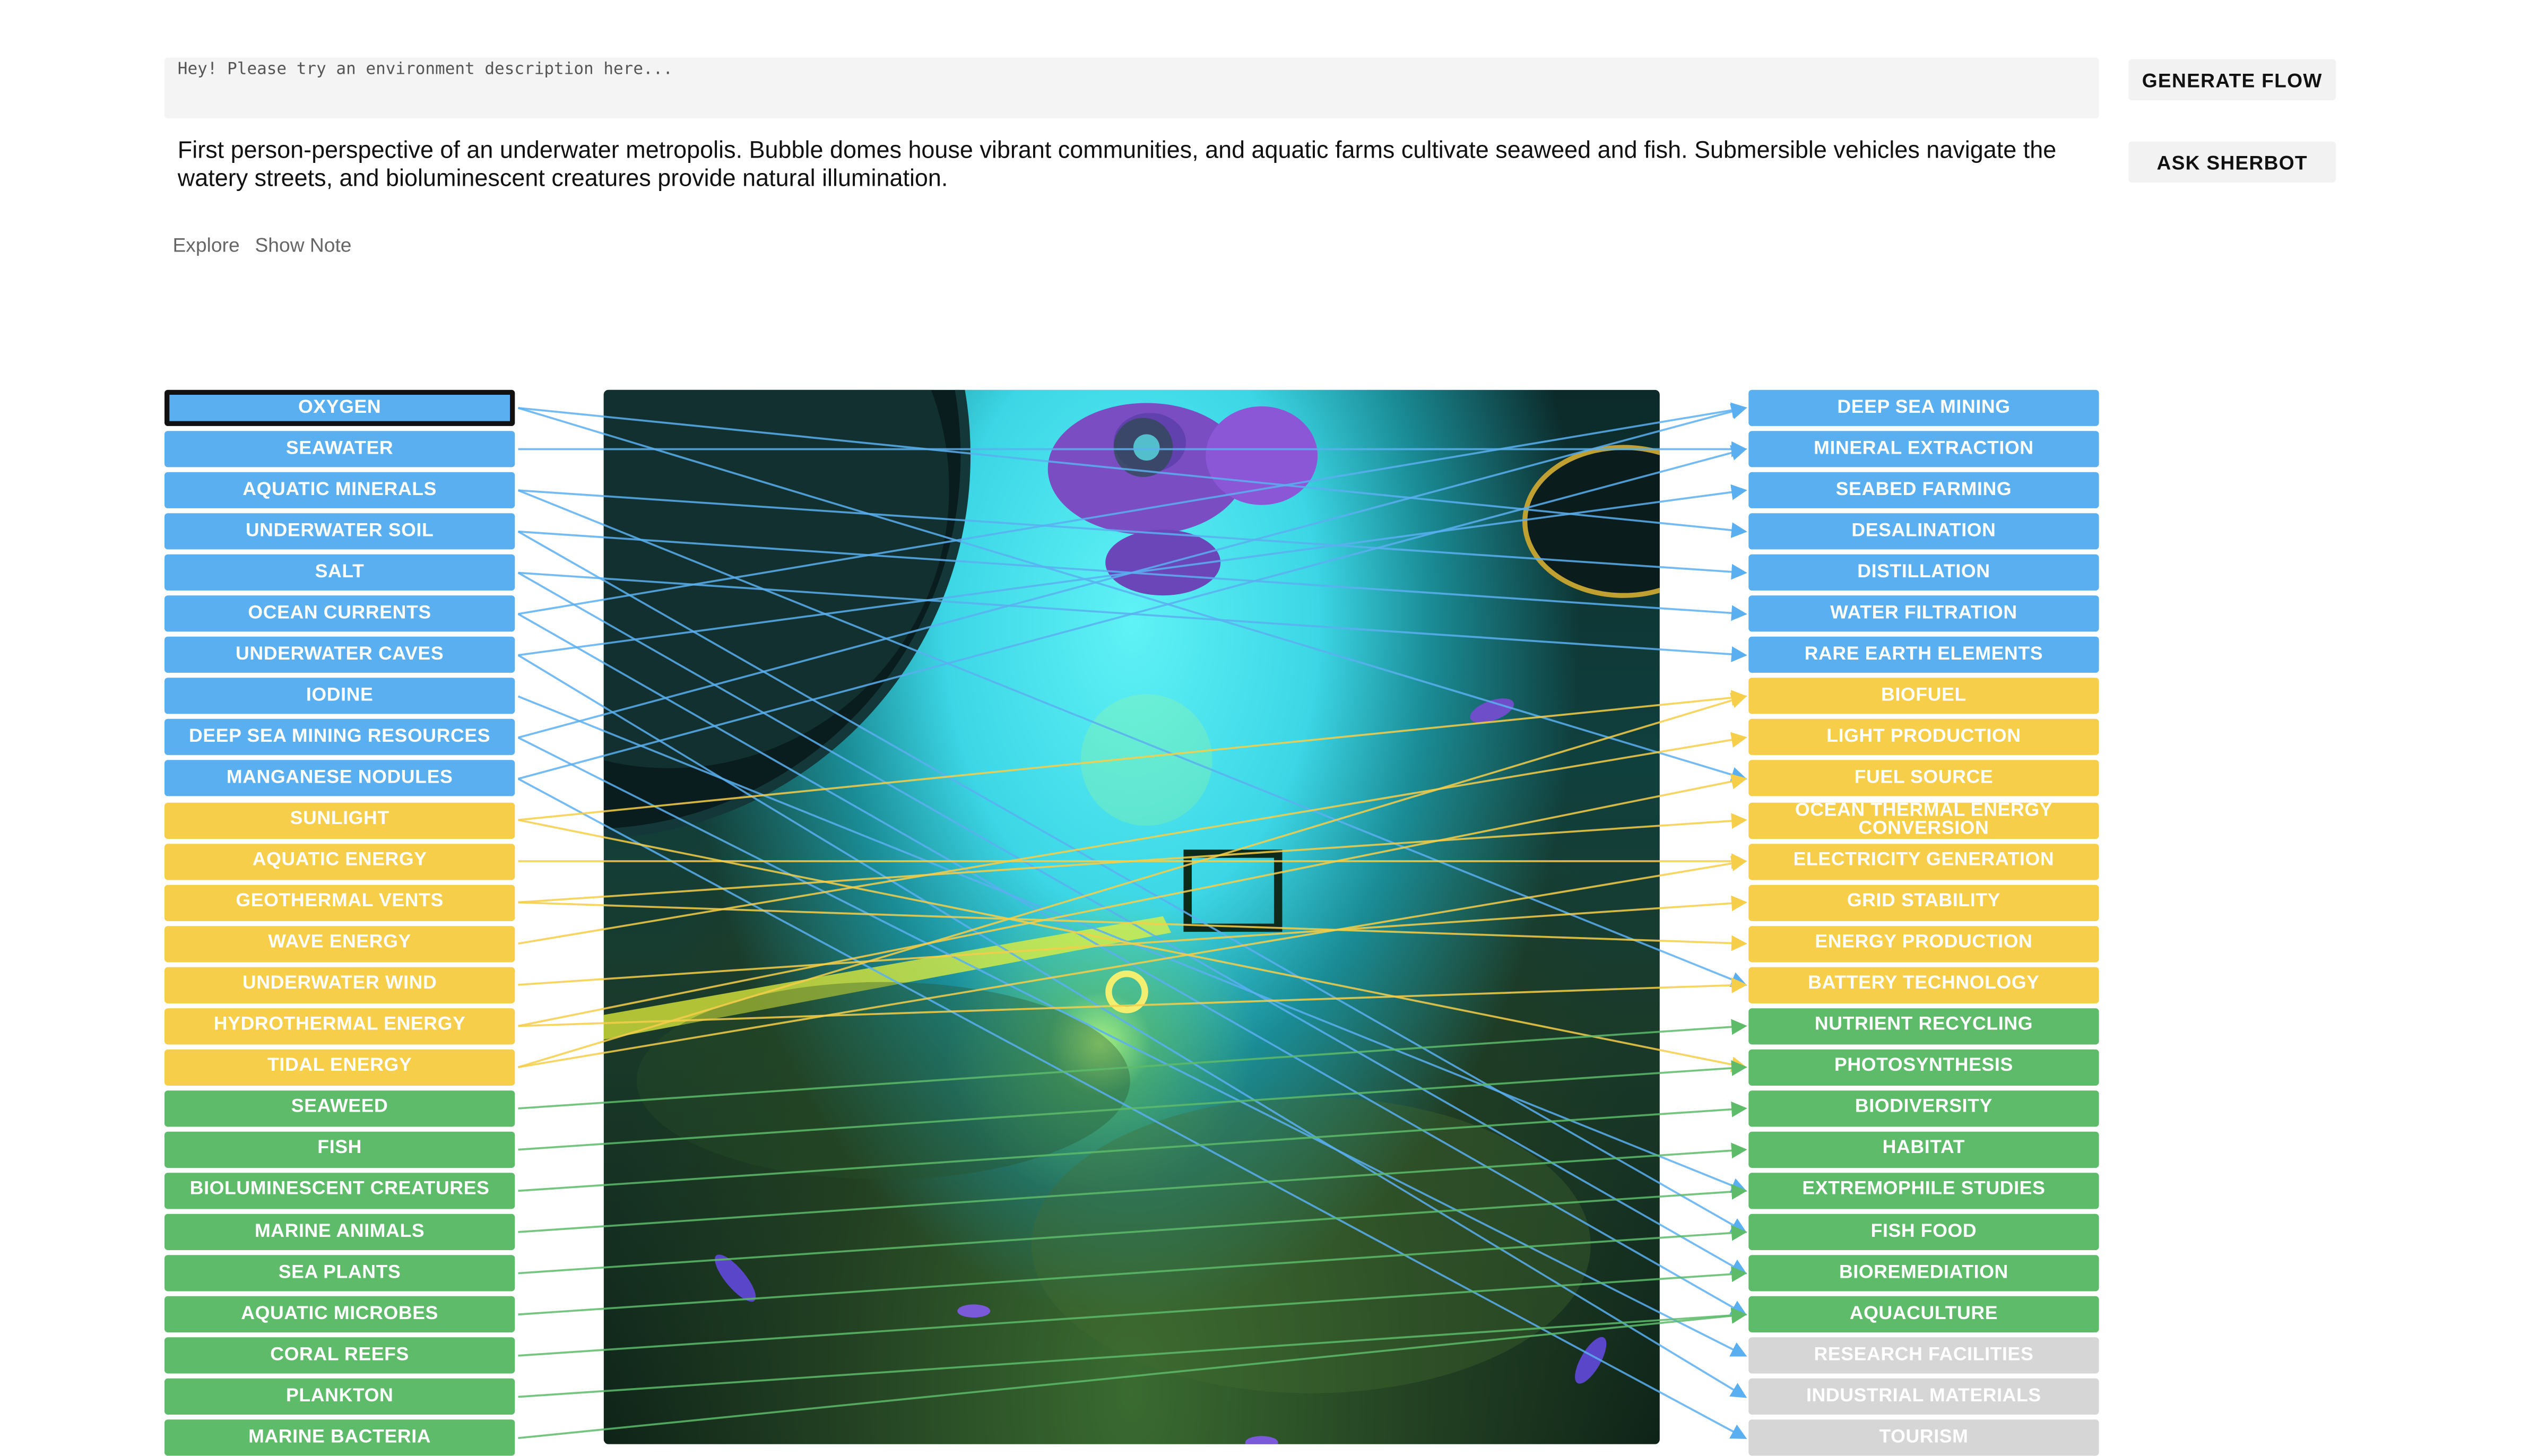 Image resolution: width=2547 pixels, height=1456 pixels. What do you see at coordinates (339, 531) in the screenshot?
I see `input-tag-underwater-soil: UNDERWATER SOIL` at bounding box center [339, 531].